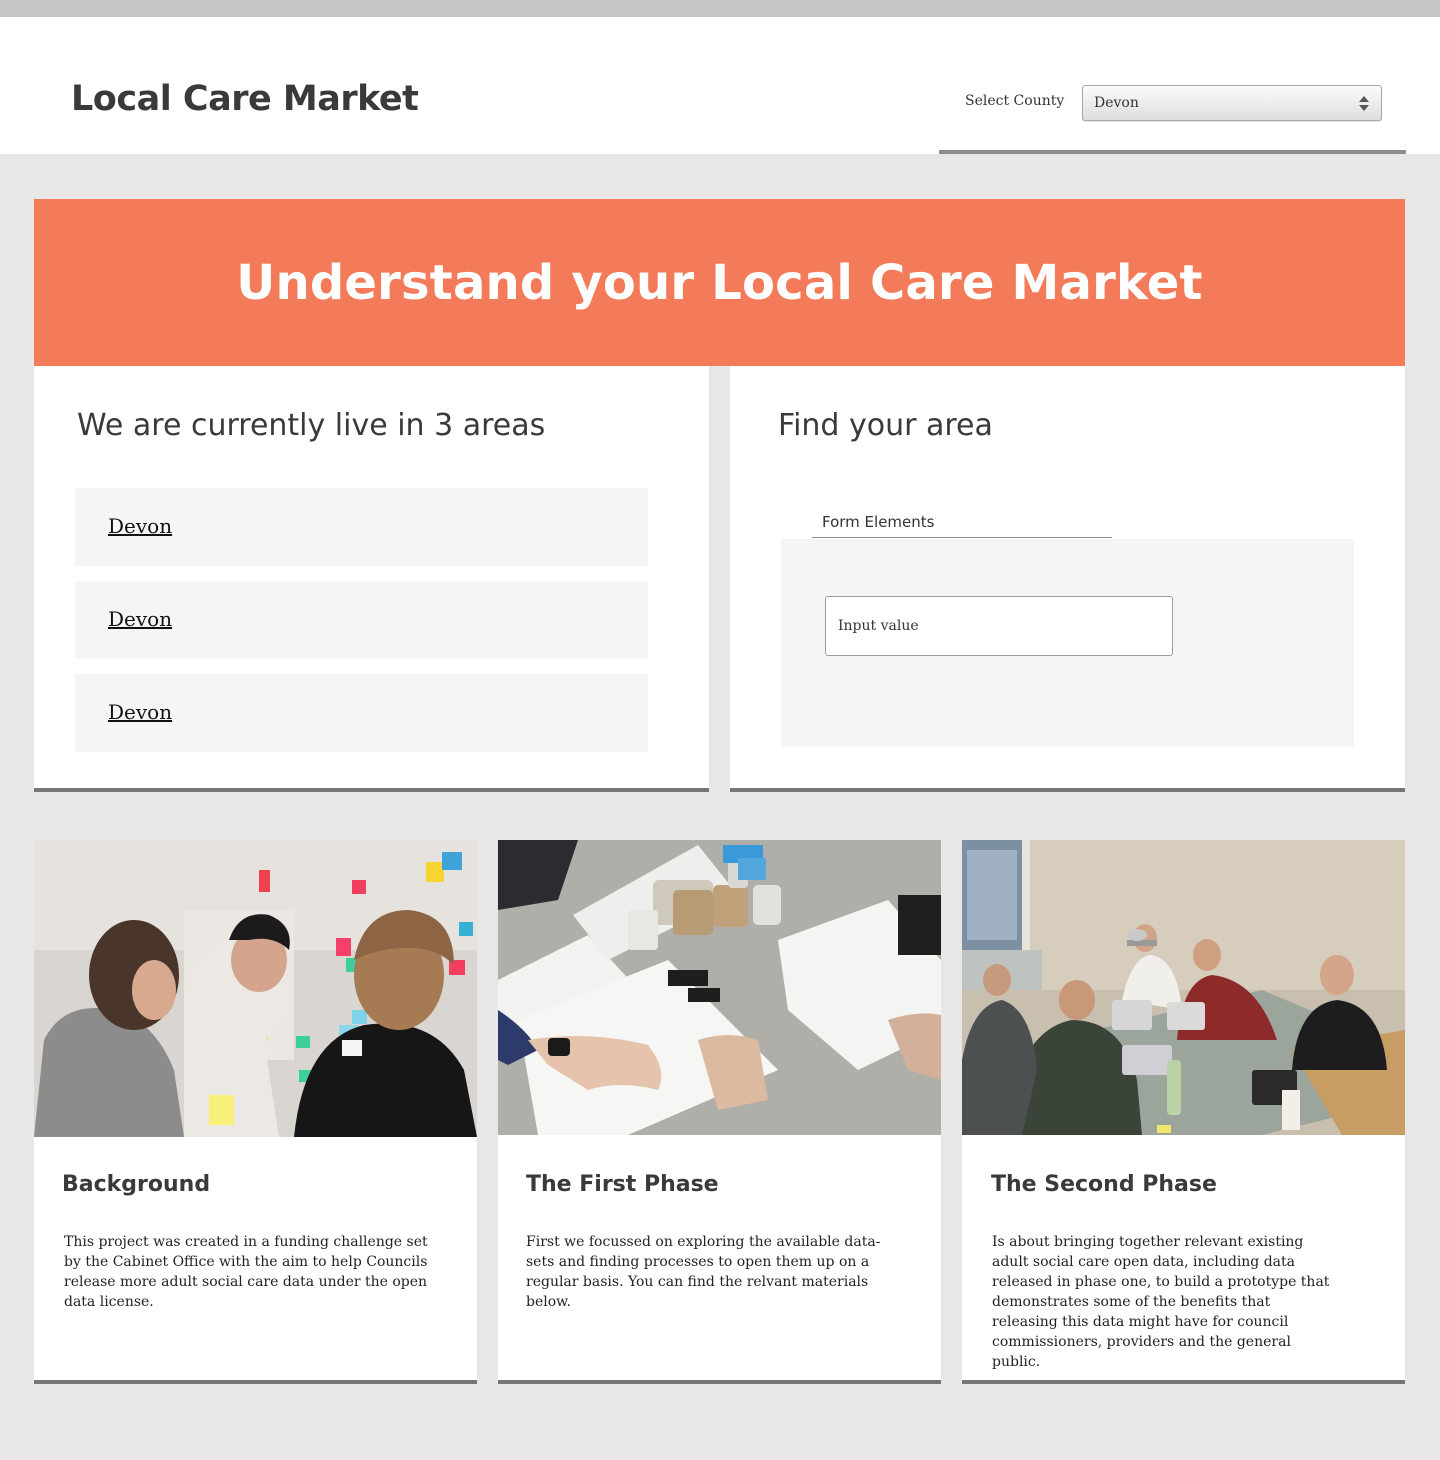 Image resolution: width=1440 pixels, height=1460 pixels. What do you see at coordinates (245, 99) in the screenshot?
I see `site-title: Local Care Market` at bounding box center [245, 99].